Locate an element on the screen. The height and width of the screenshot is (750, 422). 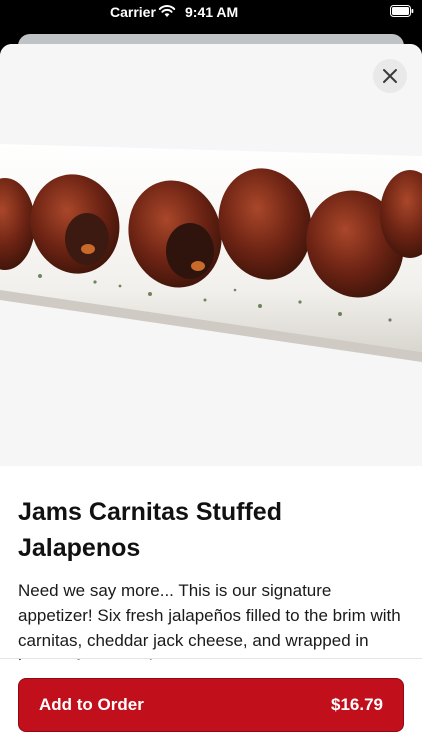
divider is located at coordinates (211, 658).